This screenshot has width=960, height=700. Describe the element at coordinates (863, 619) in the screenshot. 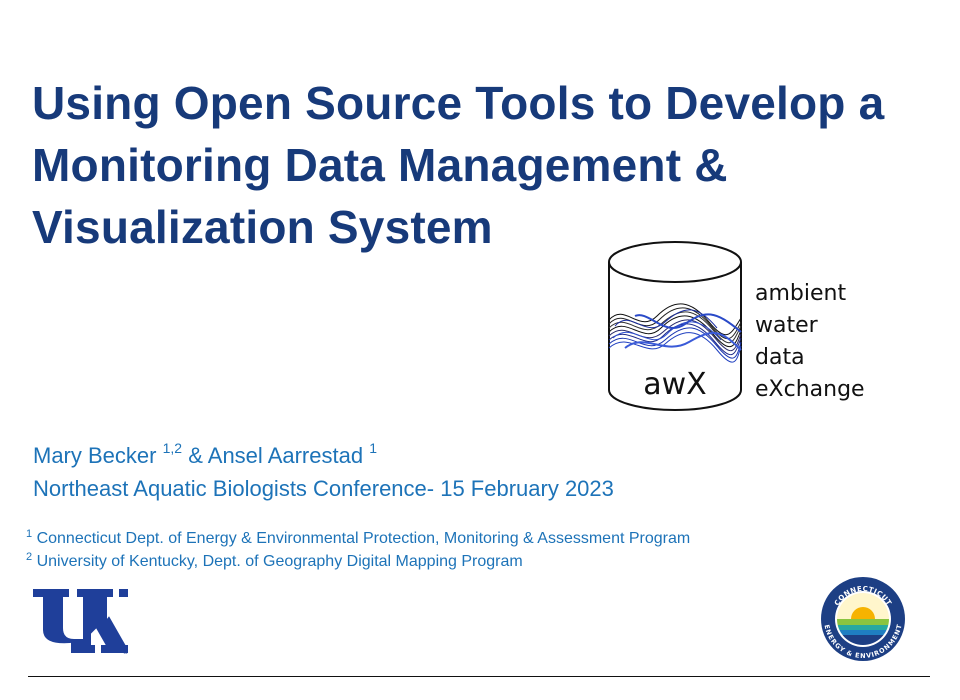

I see `ct-energy-environment-logo: CONNECTICUT ENERGY & ENVIRONMENT` at that location.